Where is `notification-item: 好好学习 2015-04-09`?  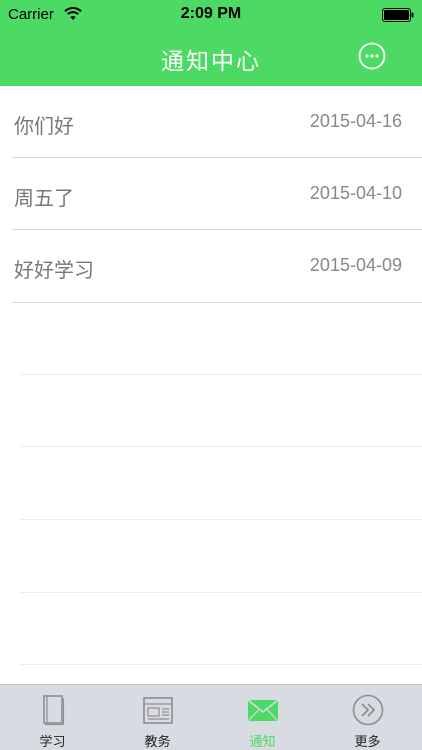
notification-item: 好好学习 2015-04-09 is located at coordinates (211, 266).